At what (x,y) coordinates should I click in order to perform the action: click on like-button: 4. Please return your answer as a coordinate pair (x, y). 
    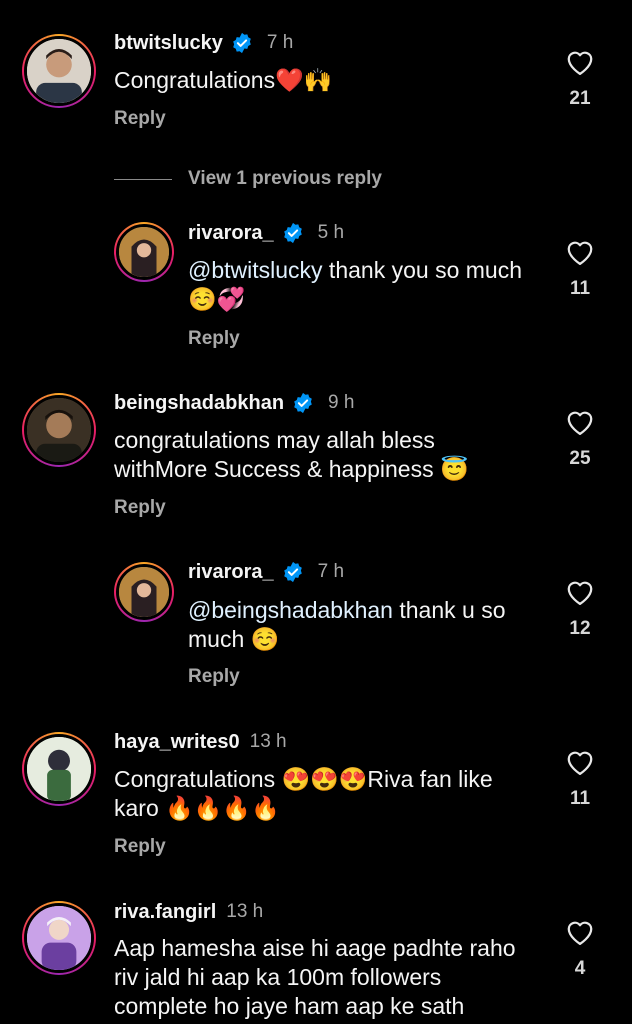
    Looking at the image, I should click on (580, 949).